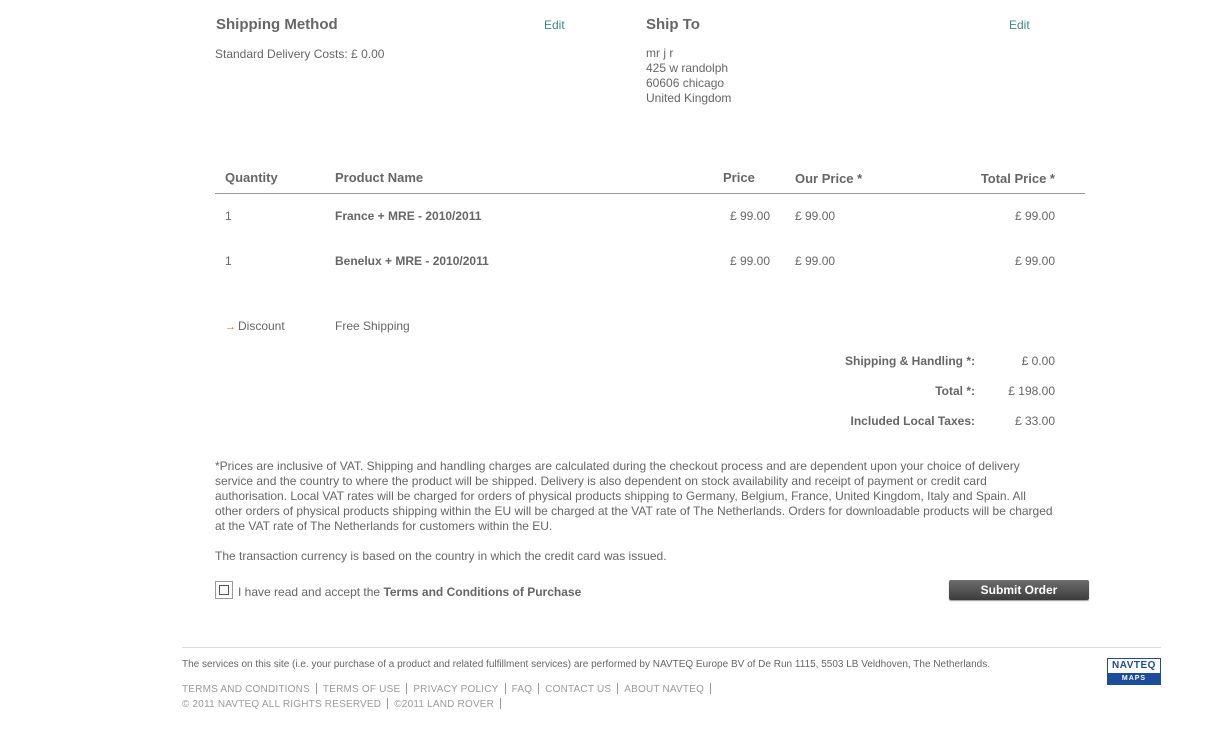 The image size is (1223, 751). Describe the element at coordinates (246, 689) in the screenshot. I see `footer-link-terms: TERMS AND CONDITIONS` at that location.